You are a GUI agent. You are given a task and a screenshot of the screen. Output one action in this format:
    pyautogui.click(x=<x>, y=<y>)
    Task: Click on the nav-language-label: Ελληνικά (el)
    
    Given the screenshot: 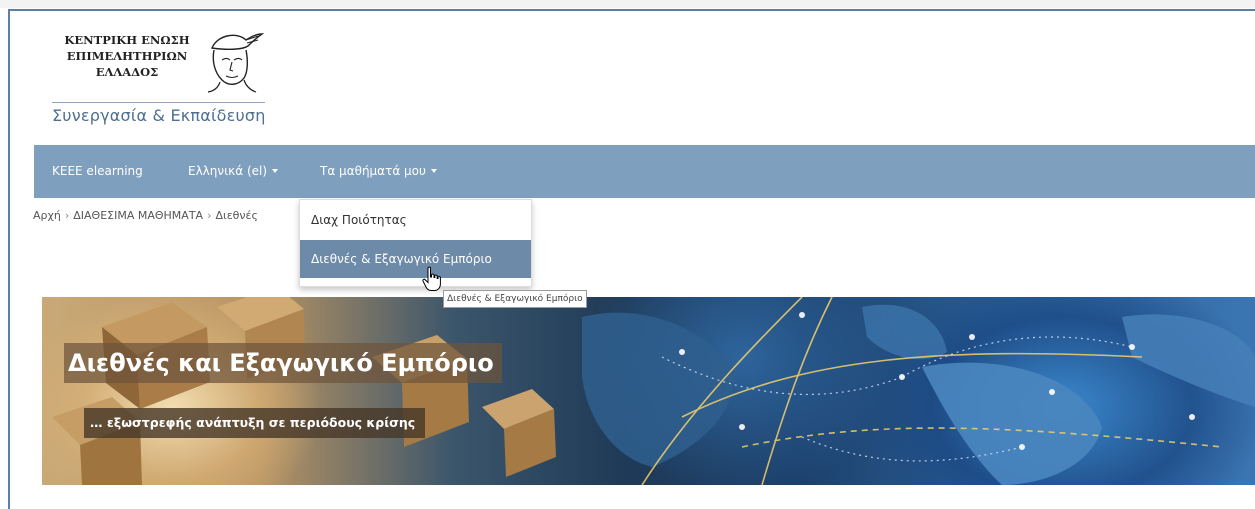 What is the action you would take?
    pyautogui.click(x=228, y=171)
    